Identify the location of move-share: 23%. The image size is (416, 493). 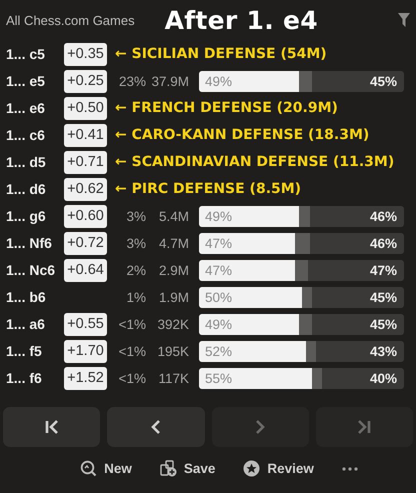
(132, 81).